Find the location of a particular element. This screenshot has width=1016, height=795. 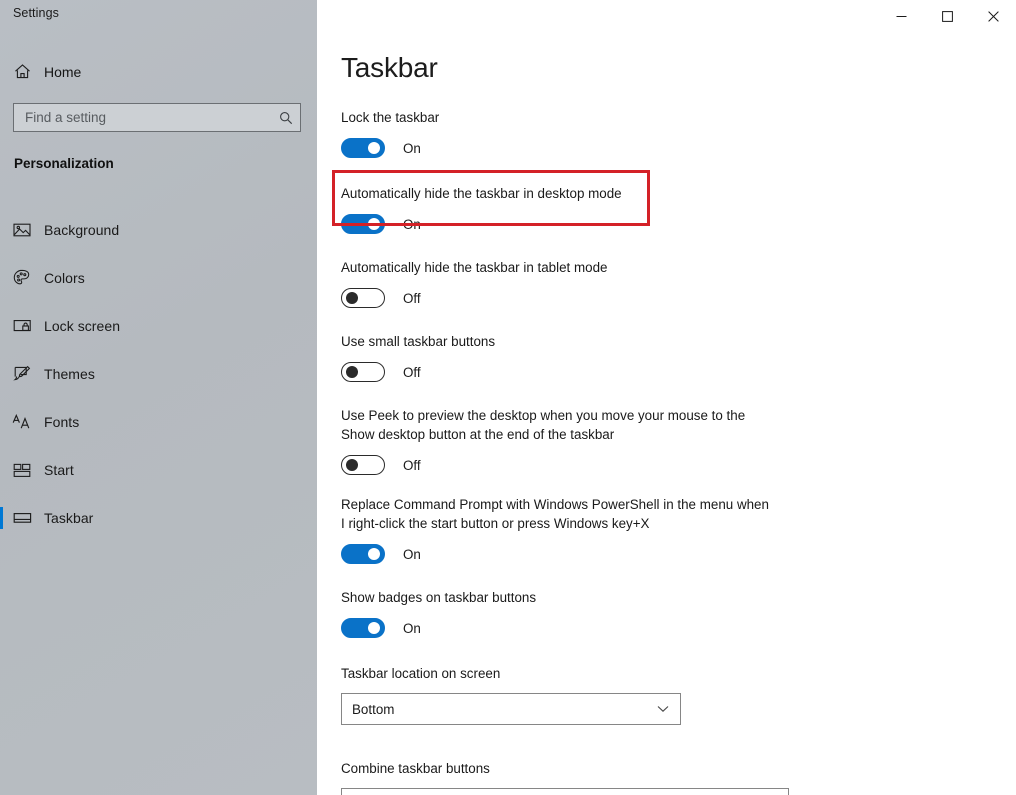

sidebar-item-fonts-label: Fonts is located at coordinates (62, 422).